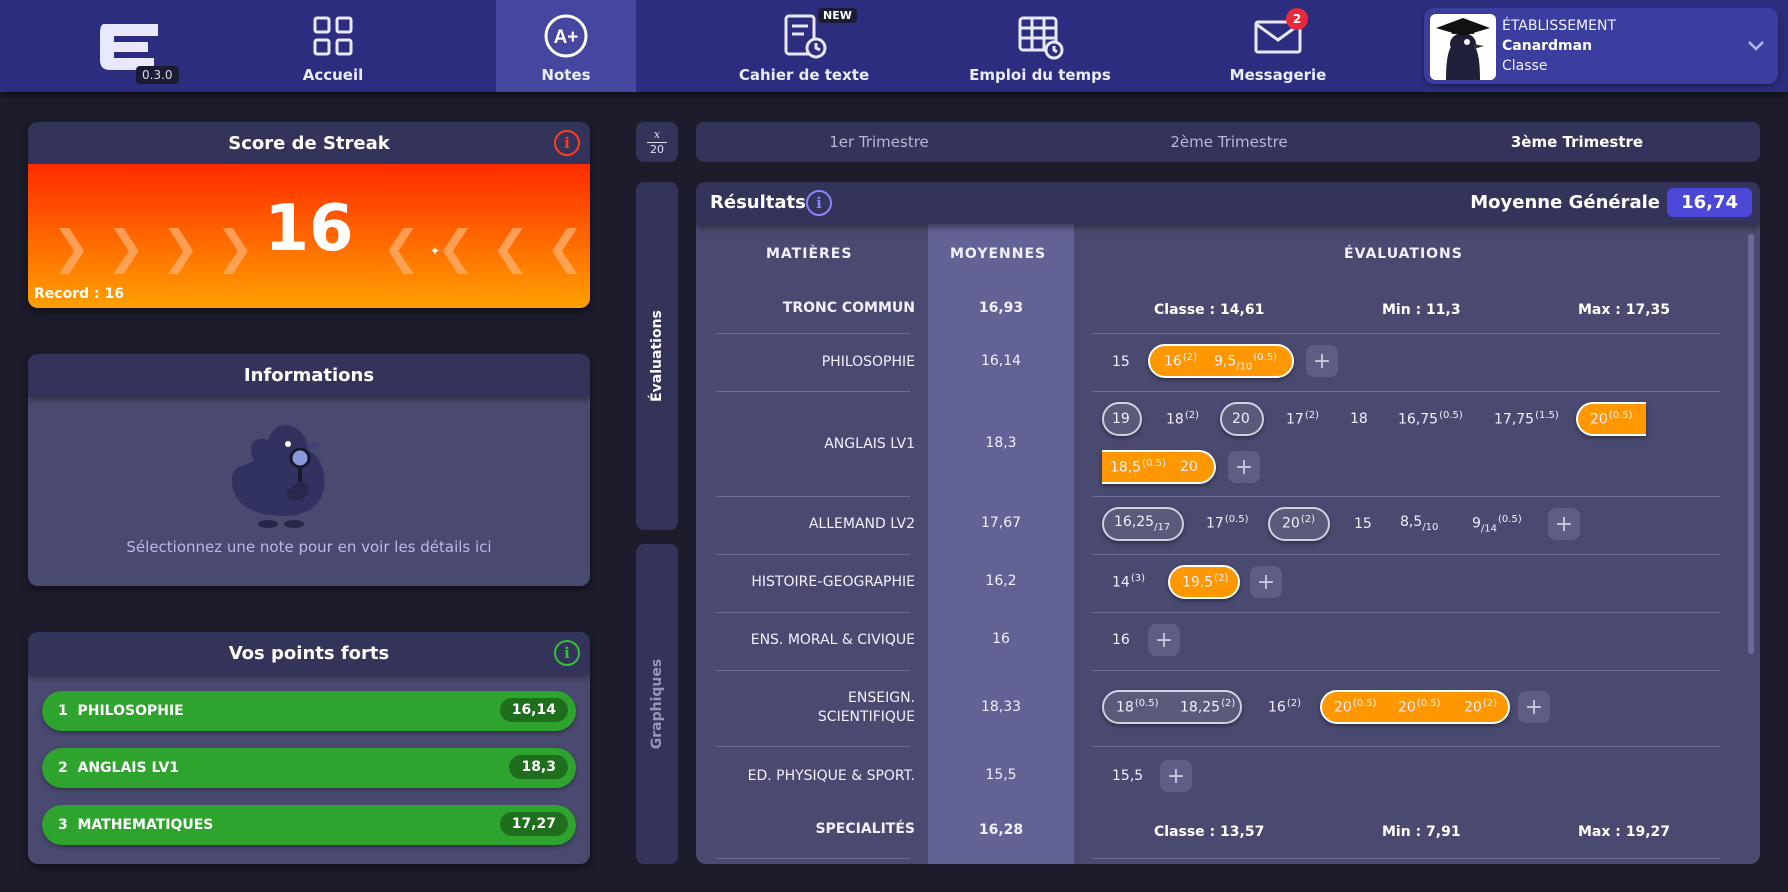 The width and height of the screenshot is (1788, 892). Describe the element at coordinates (1138, 467) in the screenshot. I see `grade: 18,5(0.5)` at that location.